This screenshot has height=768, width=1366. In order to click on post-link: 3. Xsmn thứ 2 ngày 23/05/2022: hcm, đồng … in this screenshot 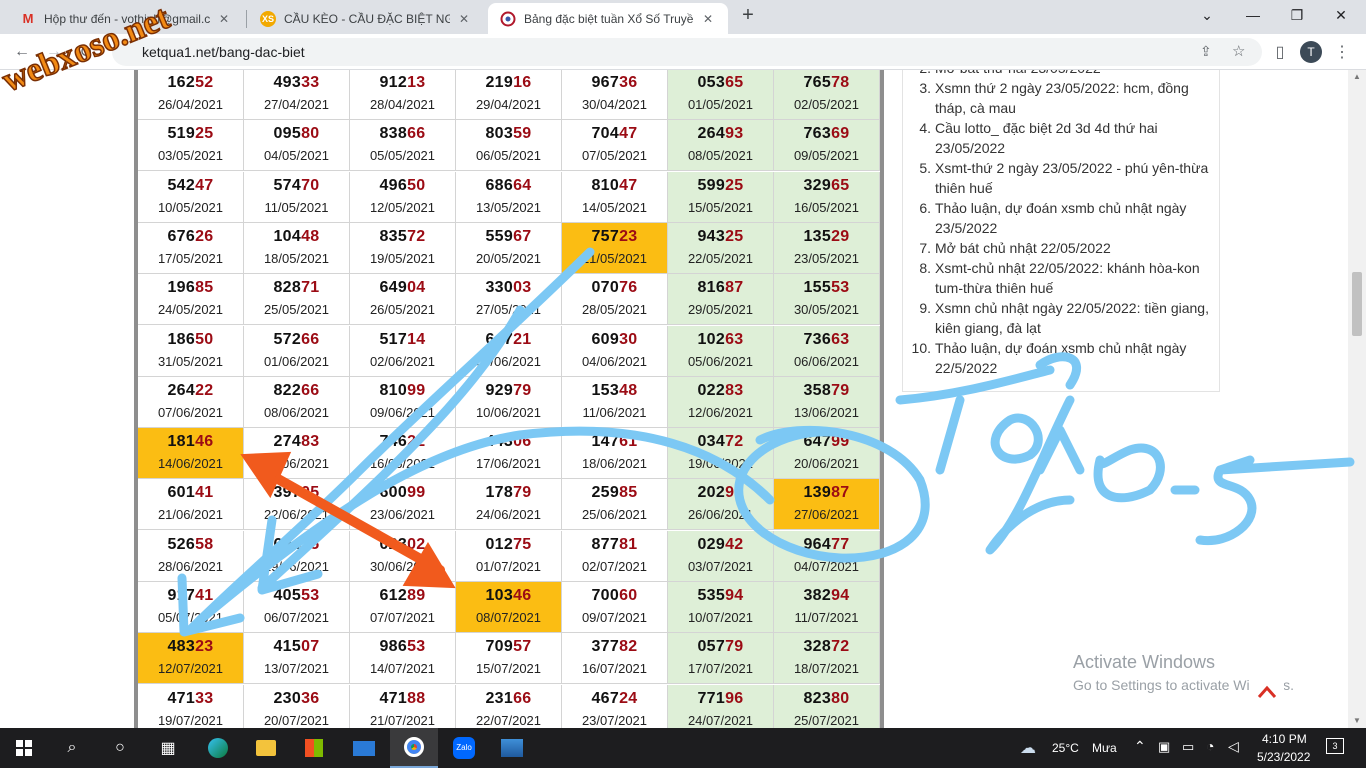, I will do `click(1062, 98)`.